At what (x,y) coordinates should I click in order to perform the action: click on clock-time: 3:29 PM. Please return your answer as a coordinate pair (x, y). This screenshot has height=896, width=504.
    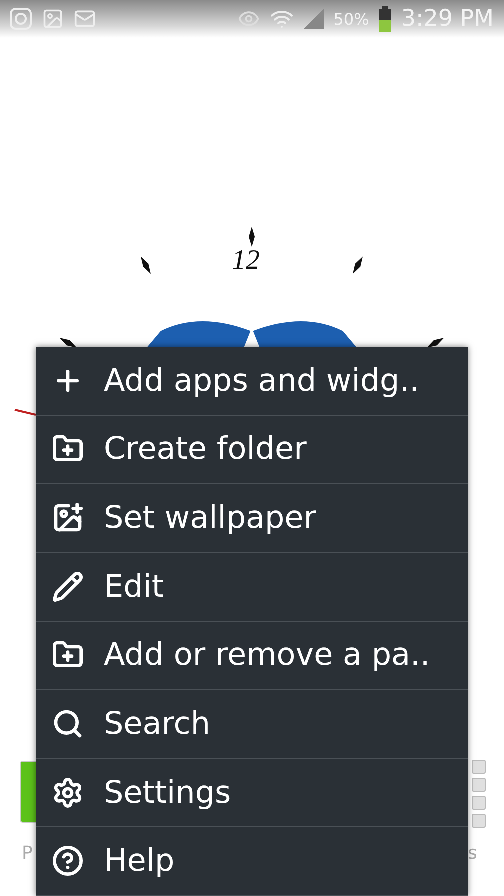
    Looking at the image, I should click on (447, 19).